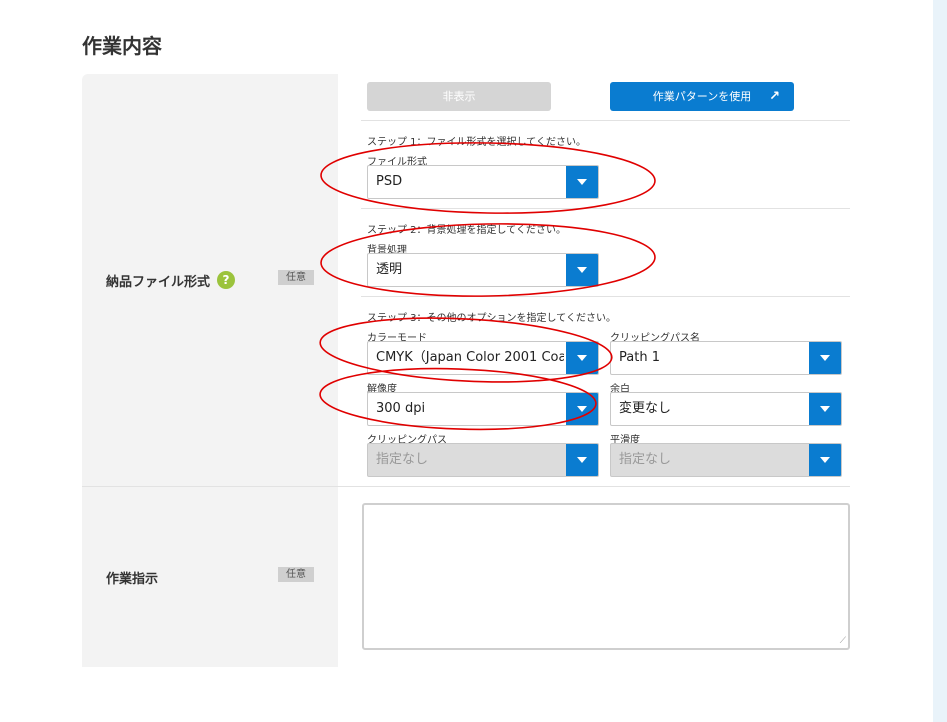  I want to click on resolution-value: 300 dpi, so click(401, 408).